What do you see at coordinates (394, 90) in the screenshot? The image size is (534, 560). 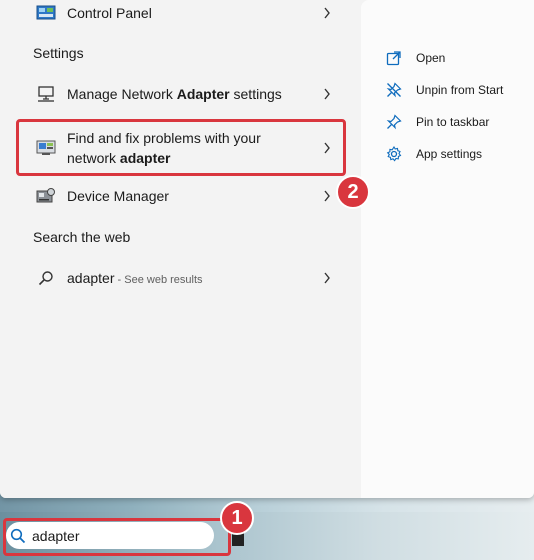 I see `unpin-icon` at bounding box center [394, 90].